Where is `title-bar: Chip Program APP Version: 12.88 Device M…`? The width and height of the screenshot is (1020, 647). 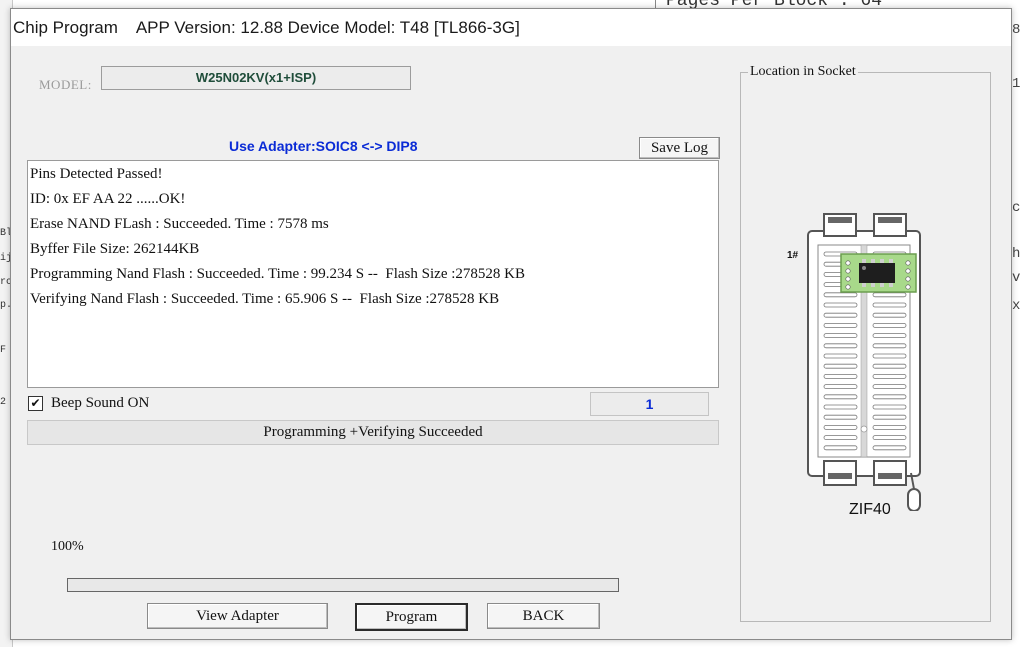
title-bar: Chip Program APP Version: 12.88 Device M… is located at coordinates (511, 27).